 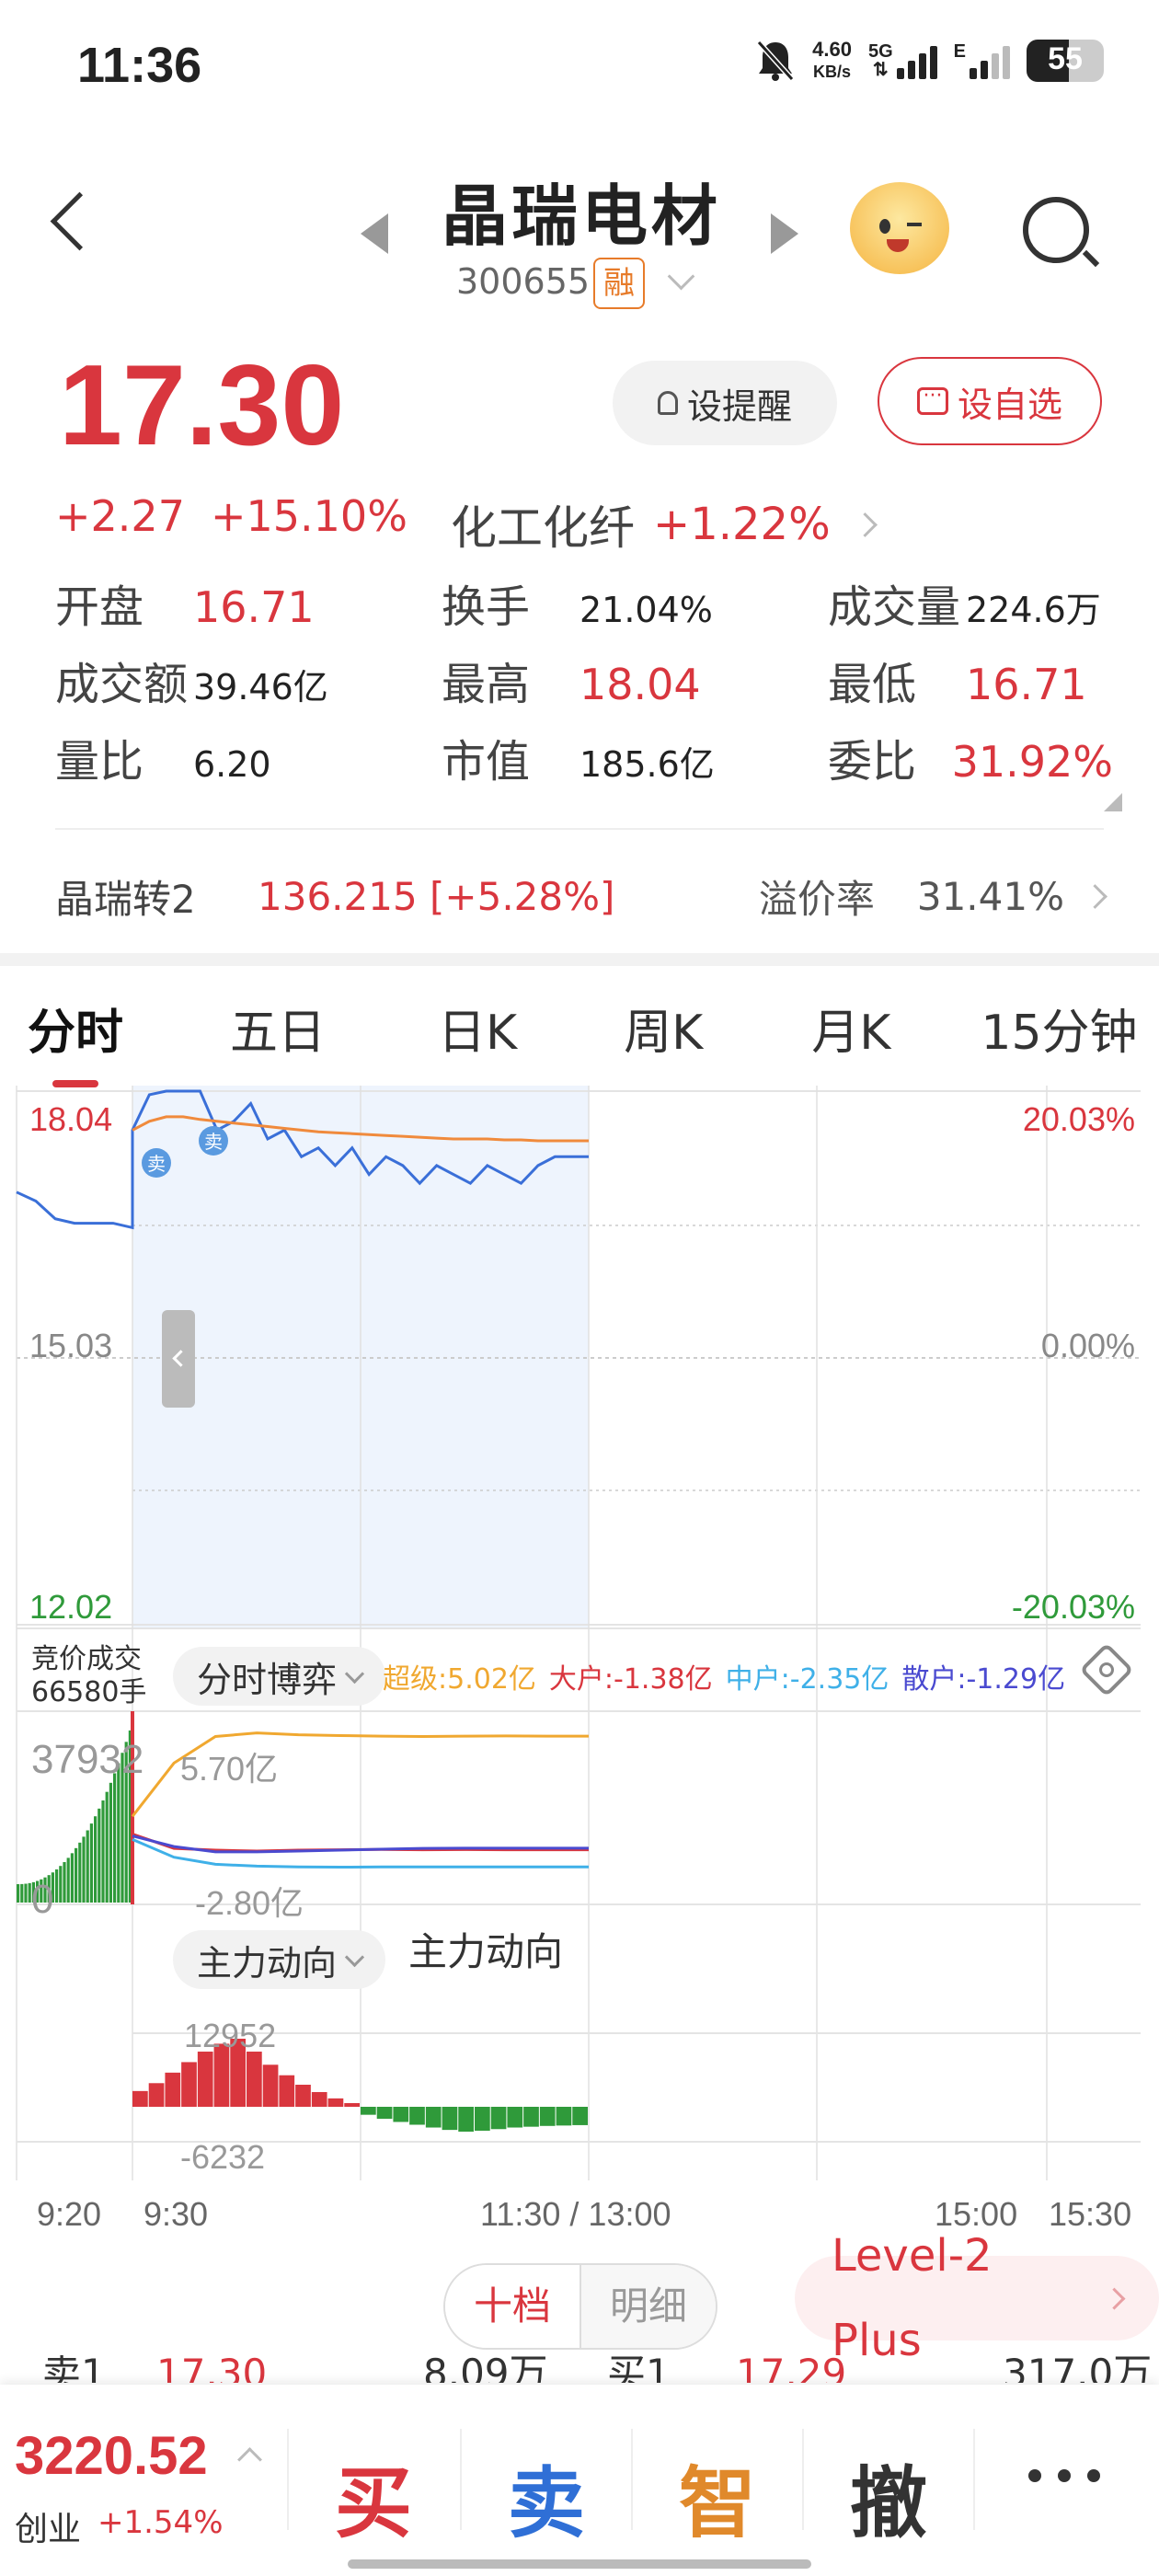 What do you see at coordinates (278, 1040) in the screenshot?
I see `tab-1: 五日` at bounding box center [278, 1040].